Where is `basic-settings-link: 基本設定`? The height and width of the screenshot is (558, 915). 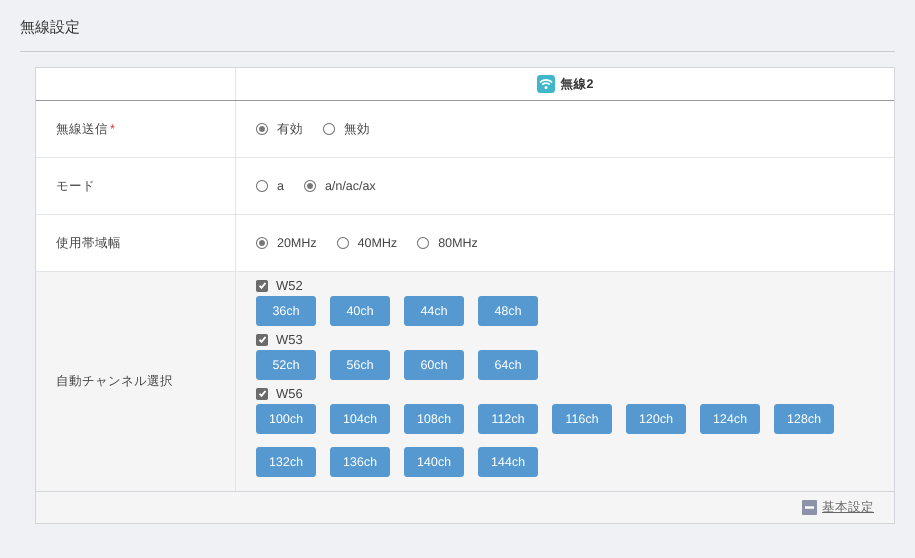
basic-settings-link: 基本設定 is located at coordinates (848, 507).